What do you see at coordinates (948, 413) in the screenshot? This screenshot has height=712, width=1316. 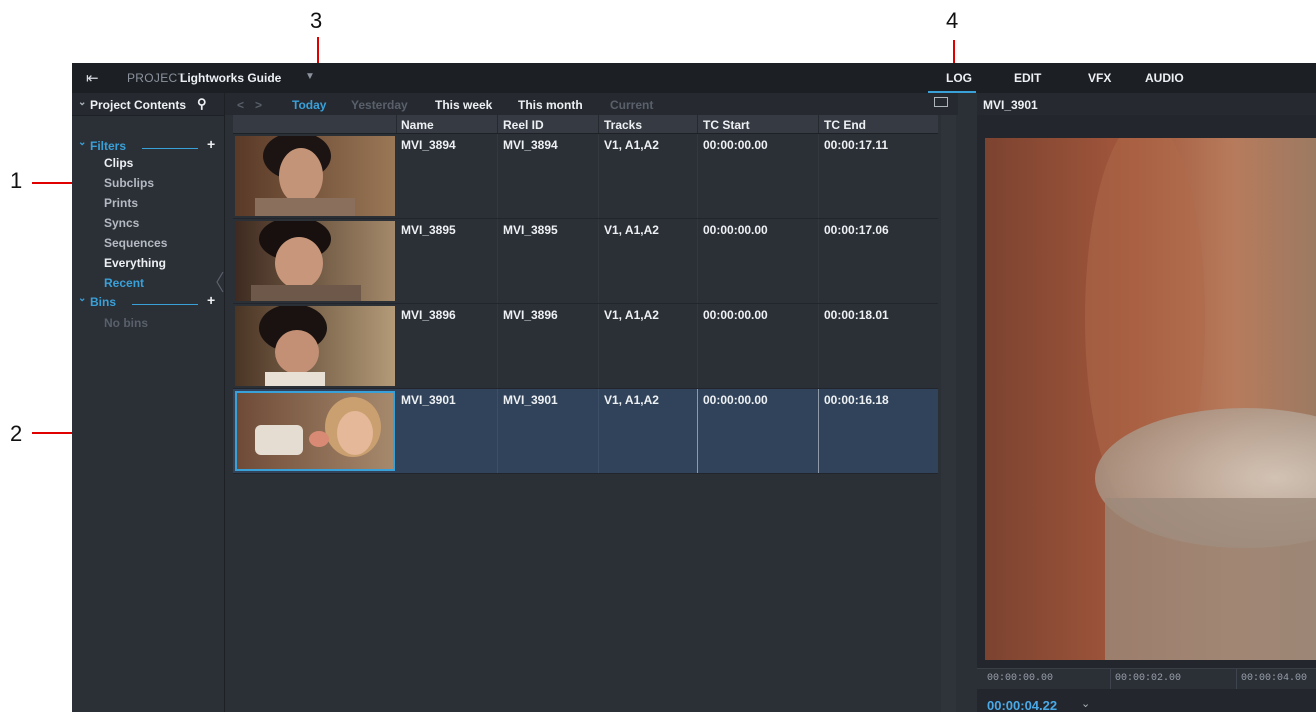 I see `vertical-scrollbar` at bounding box center [948, 413].